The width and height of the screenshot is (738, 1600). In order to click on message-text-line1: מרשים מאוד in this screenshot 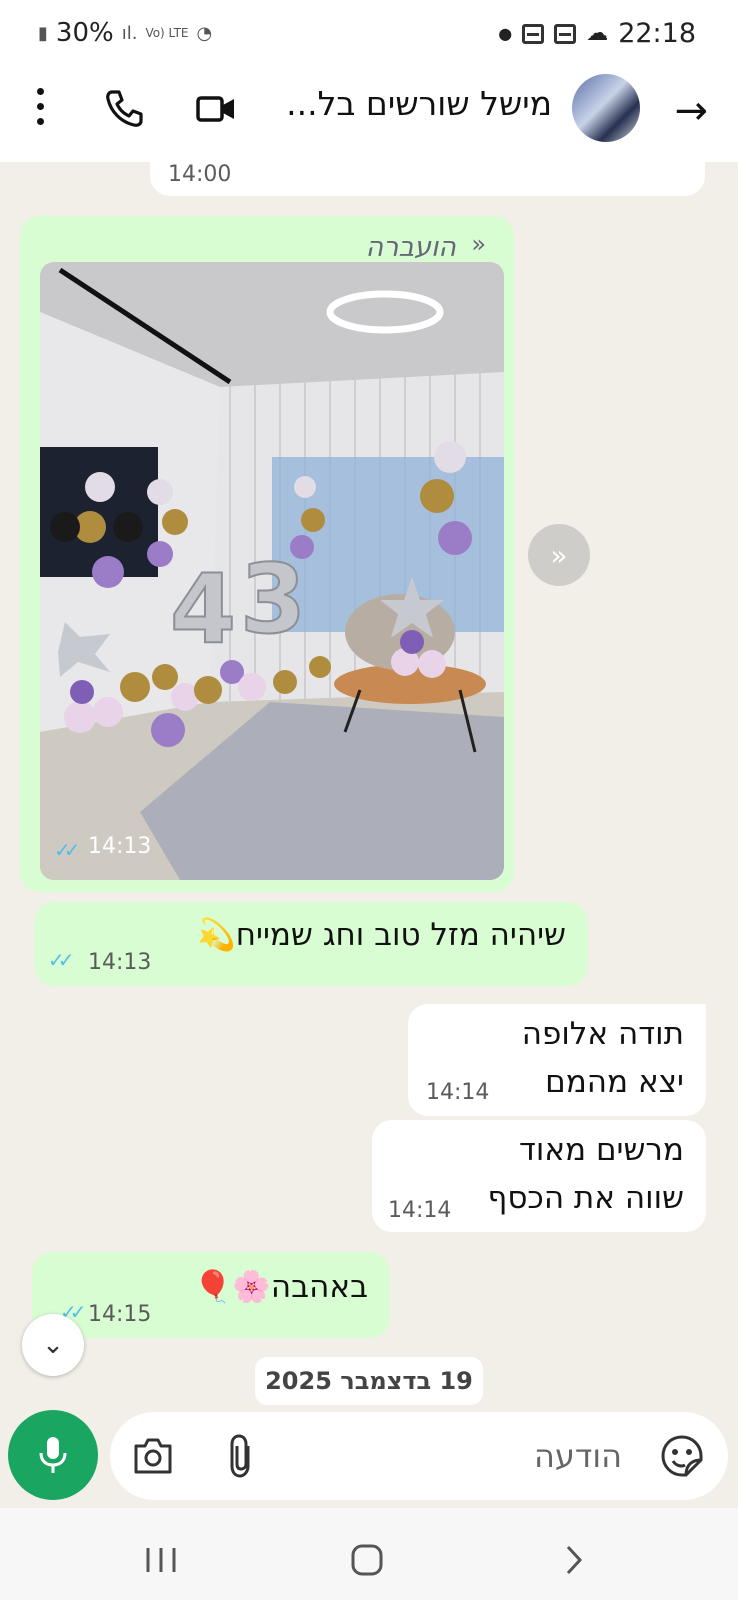, I will do `click(601, 1150)`.